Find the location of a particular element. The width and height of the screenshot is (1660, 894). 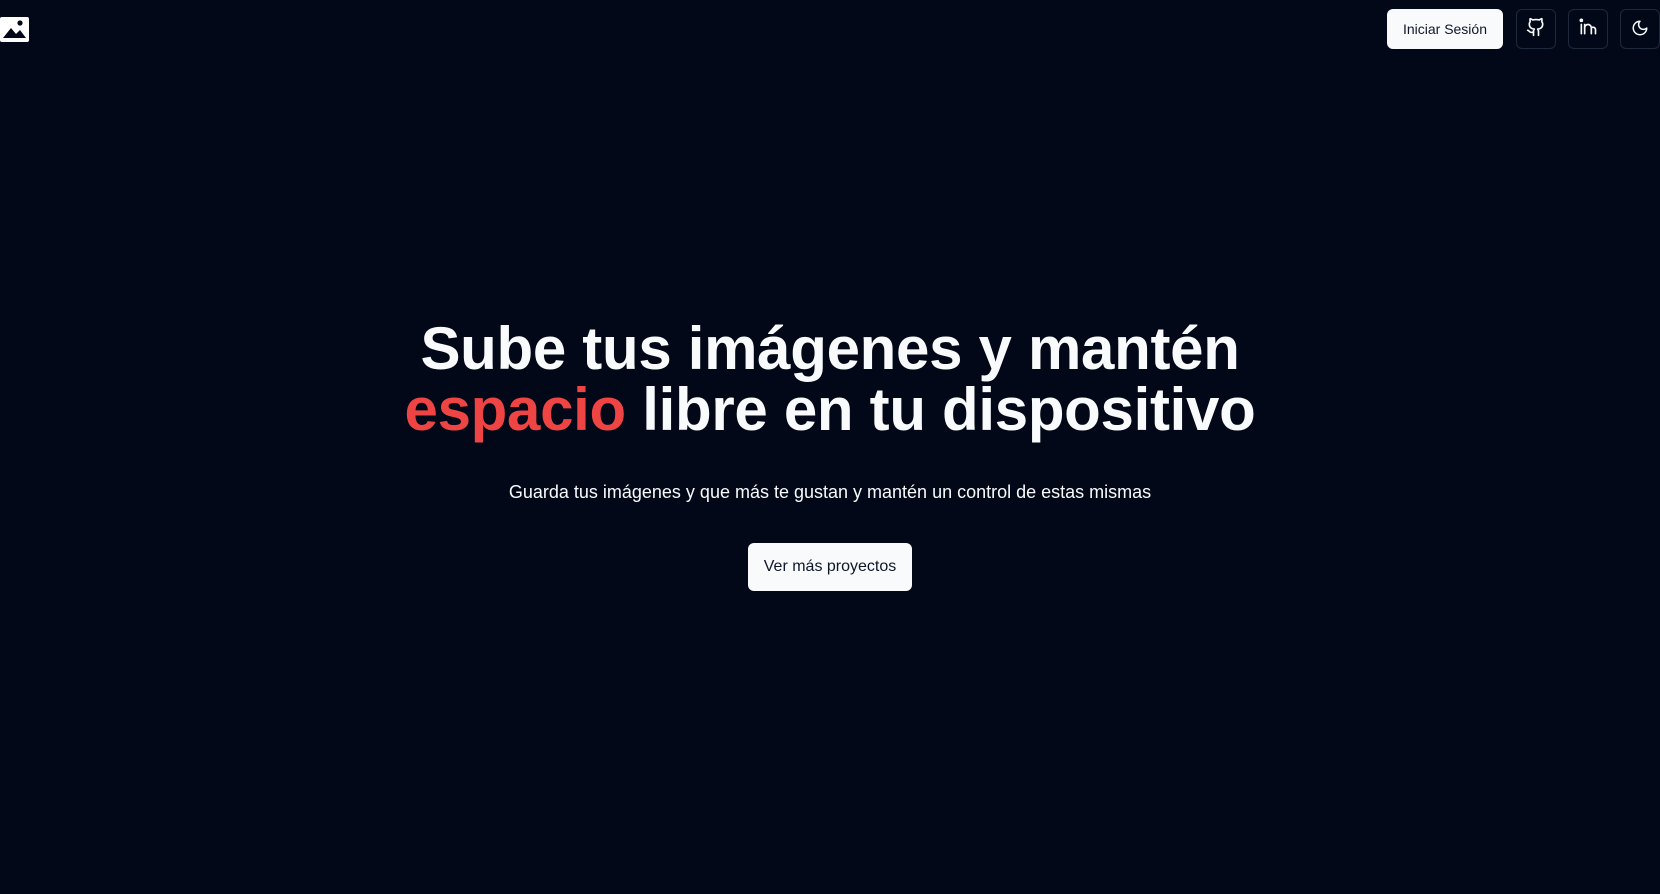

github-link is located at coordinates (1536, 29).